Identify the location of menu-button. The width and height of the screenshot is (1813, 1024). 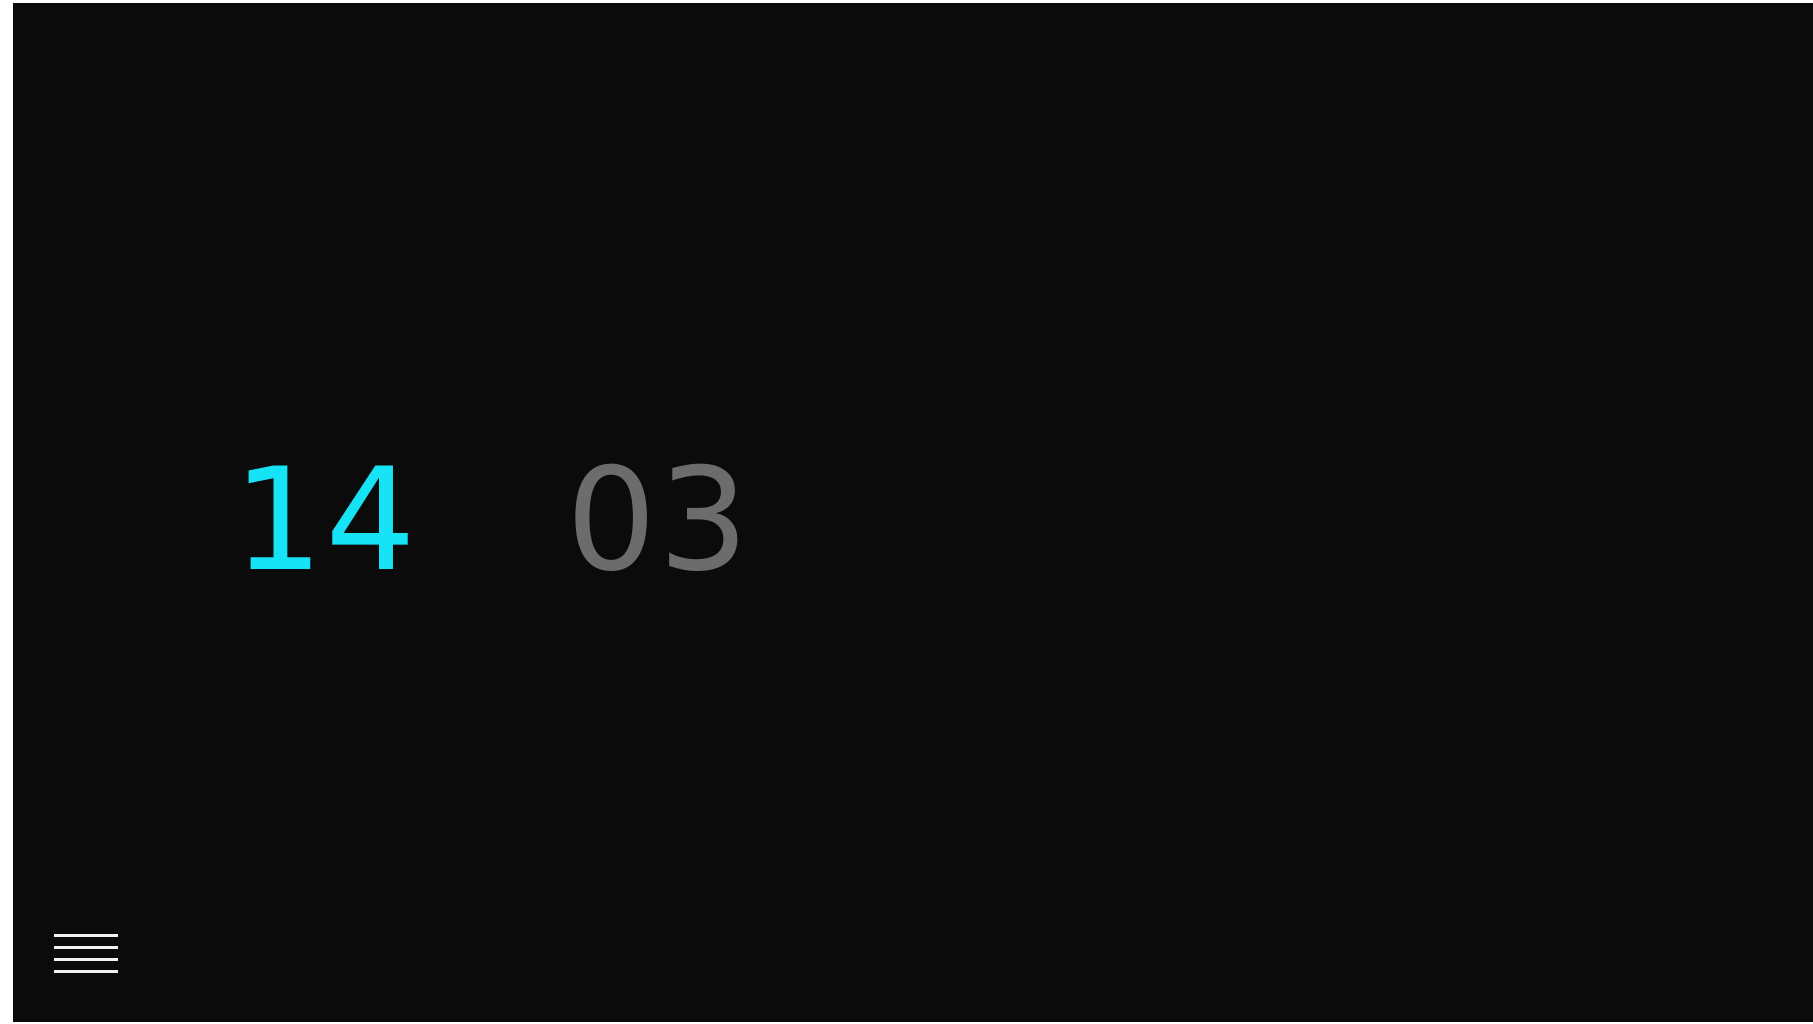
(86, 948).